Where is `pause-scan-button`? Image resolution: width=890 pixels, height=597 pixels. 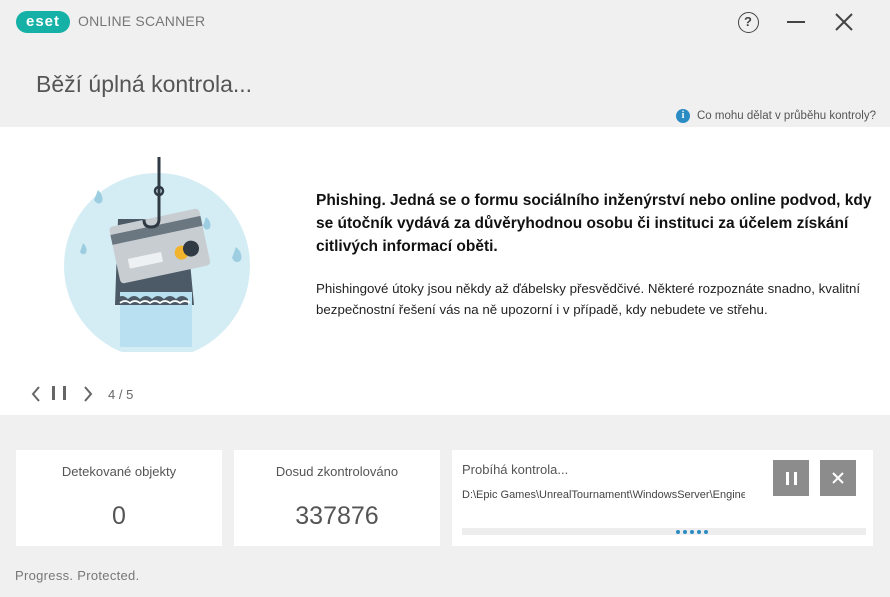 pause-scan-button is located at coordinates (791, 478).